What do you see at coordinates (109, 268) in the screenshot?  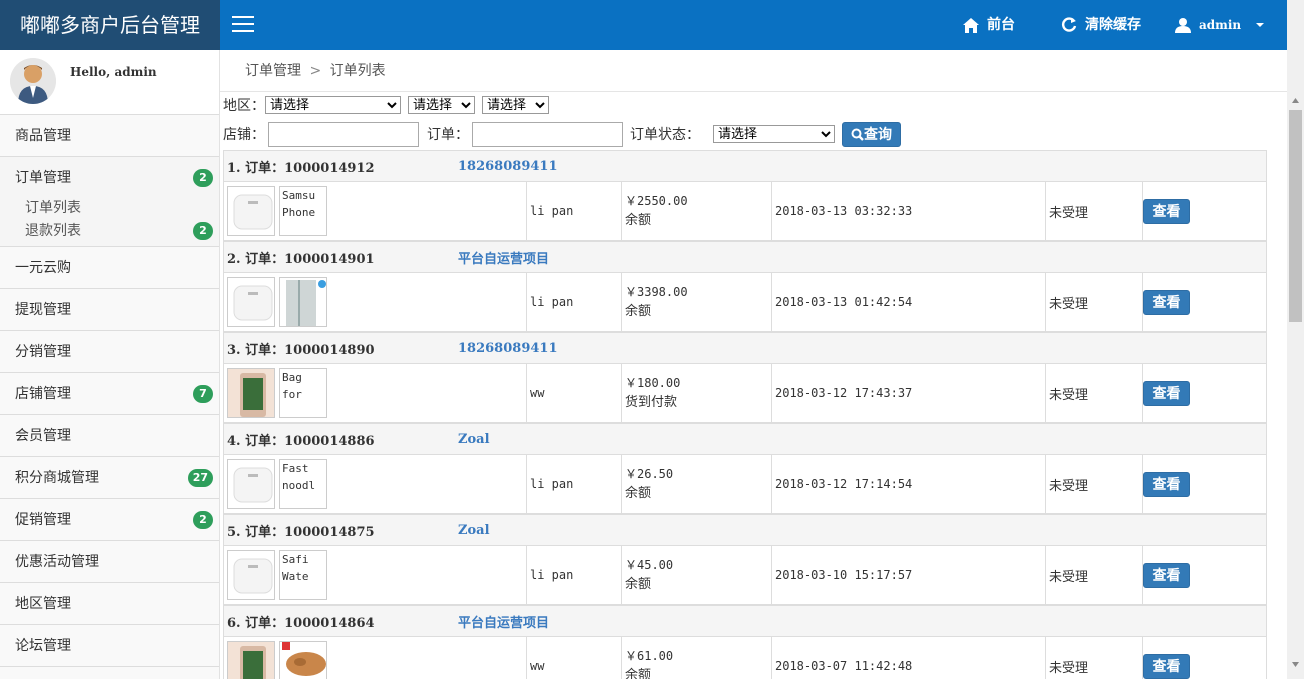 I see `sidebar-item-one-yuan: 一元云购` at bounding box center [109, 268].